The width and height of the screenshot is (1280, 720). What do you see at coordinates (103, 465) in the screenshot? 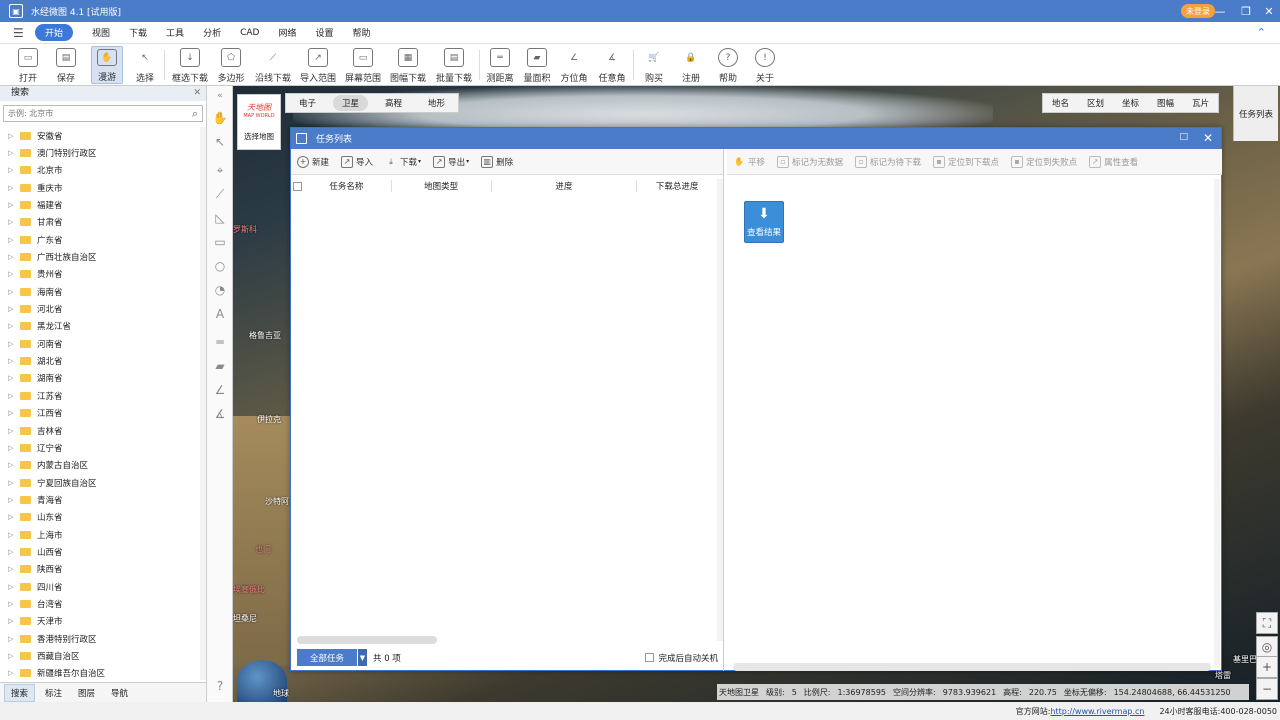
I see `tree-item: ▷ 内蒙古自治区` at bounding box center [103, 465].